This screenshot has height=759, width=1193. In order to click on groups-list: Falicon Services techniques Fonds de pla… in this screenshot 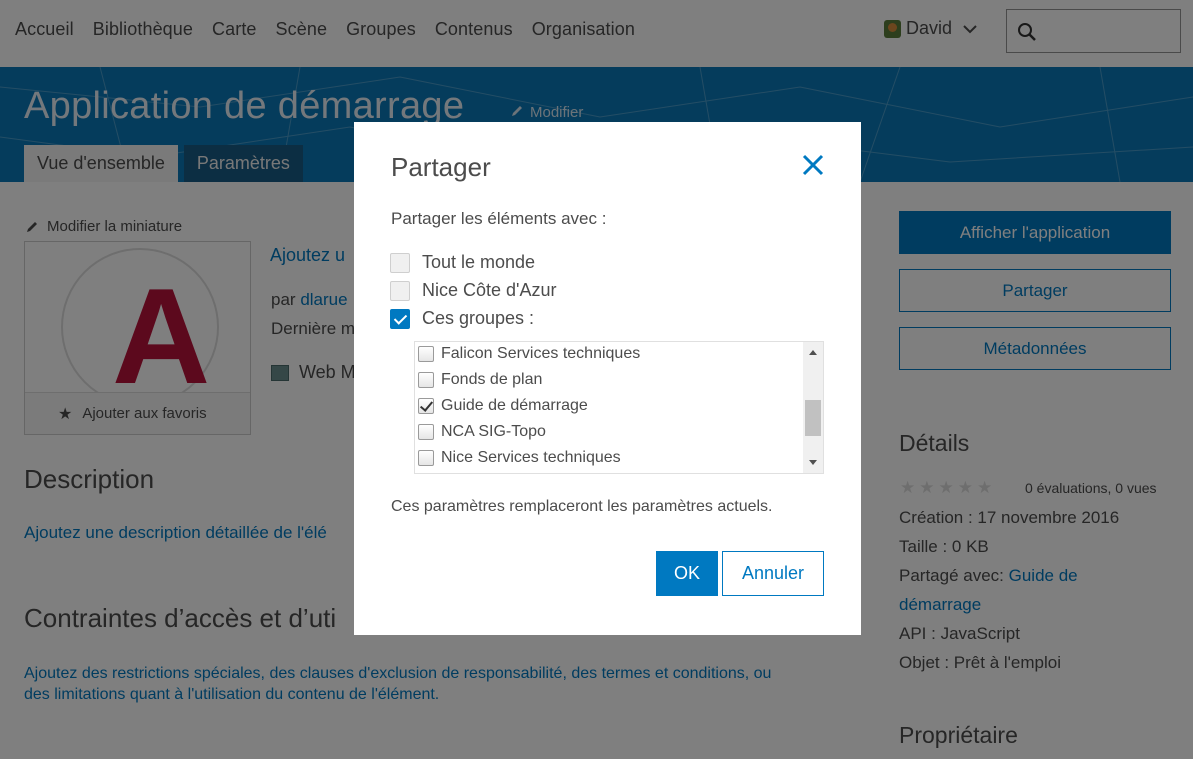, I will do `click(619, 407)`.